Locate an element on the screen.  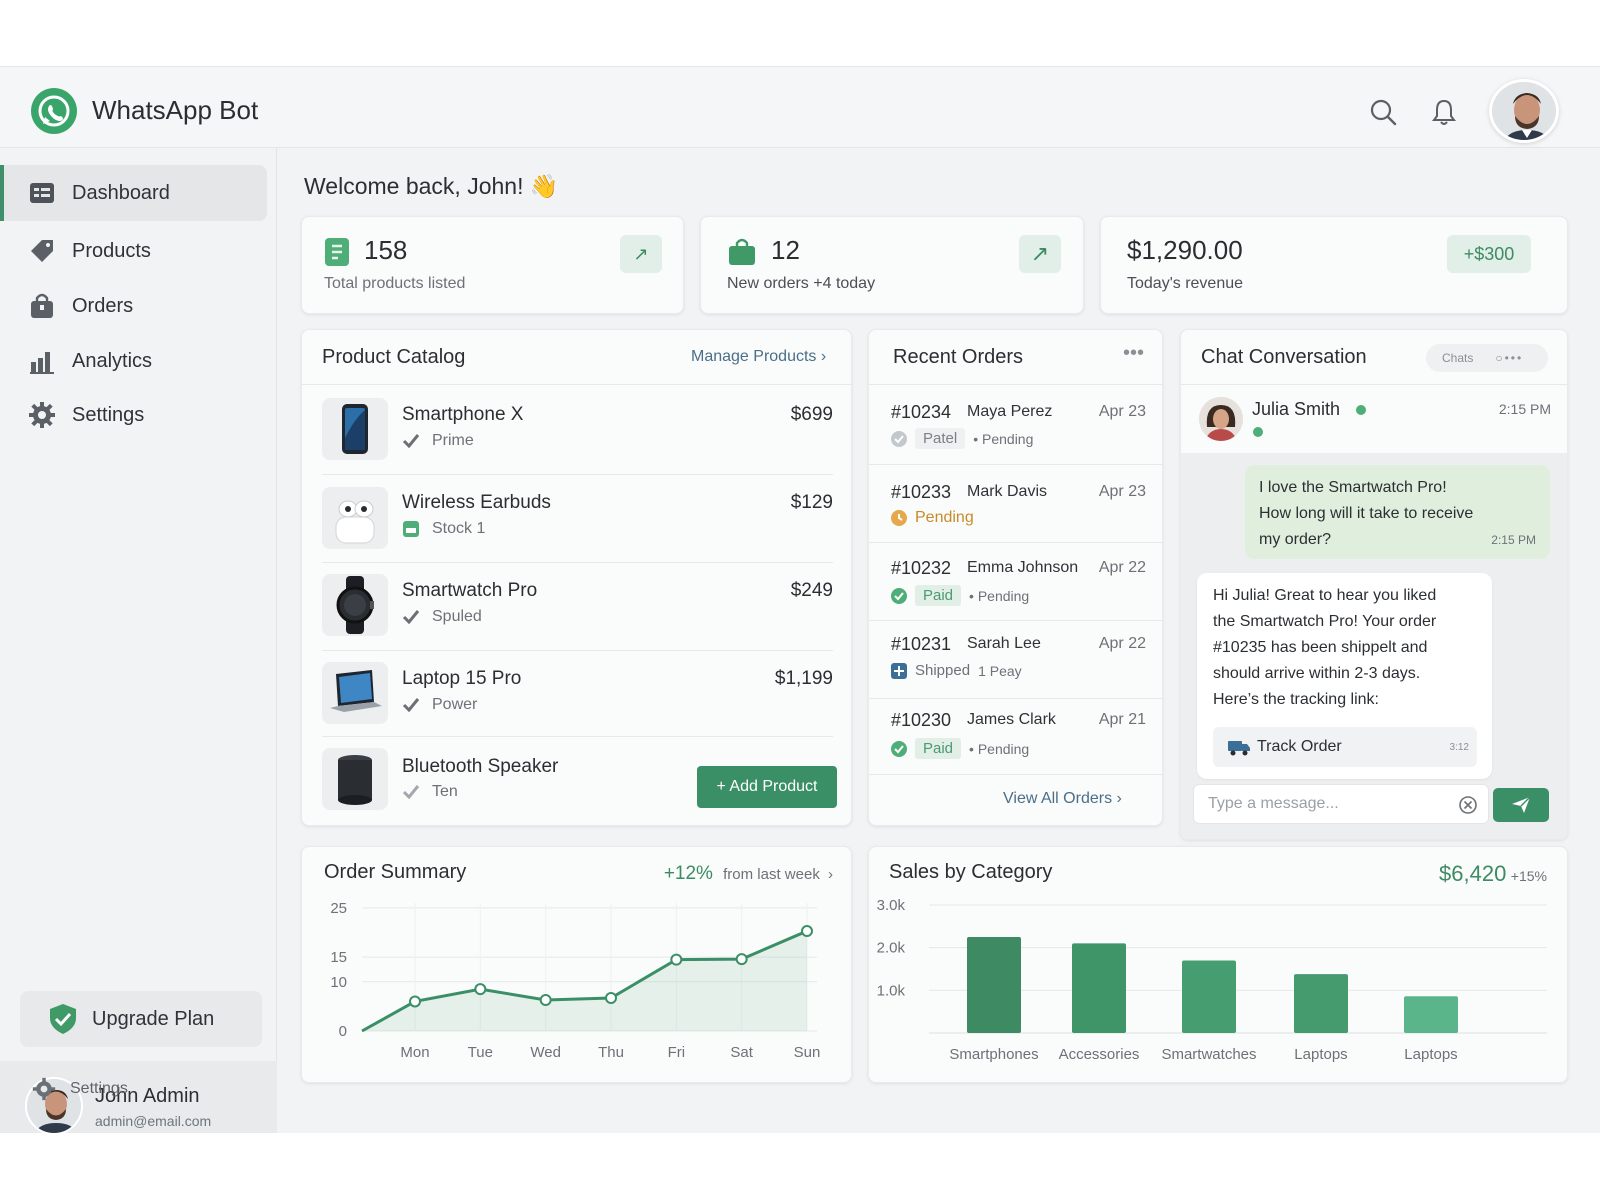
message-line: I love the Smartwatch Pro! is located at coordinates (1353, 487).